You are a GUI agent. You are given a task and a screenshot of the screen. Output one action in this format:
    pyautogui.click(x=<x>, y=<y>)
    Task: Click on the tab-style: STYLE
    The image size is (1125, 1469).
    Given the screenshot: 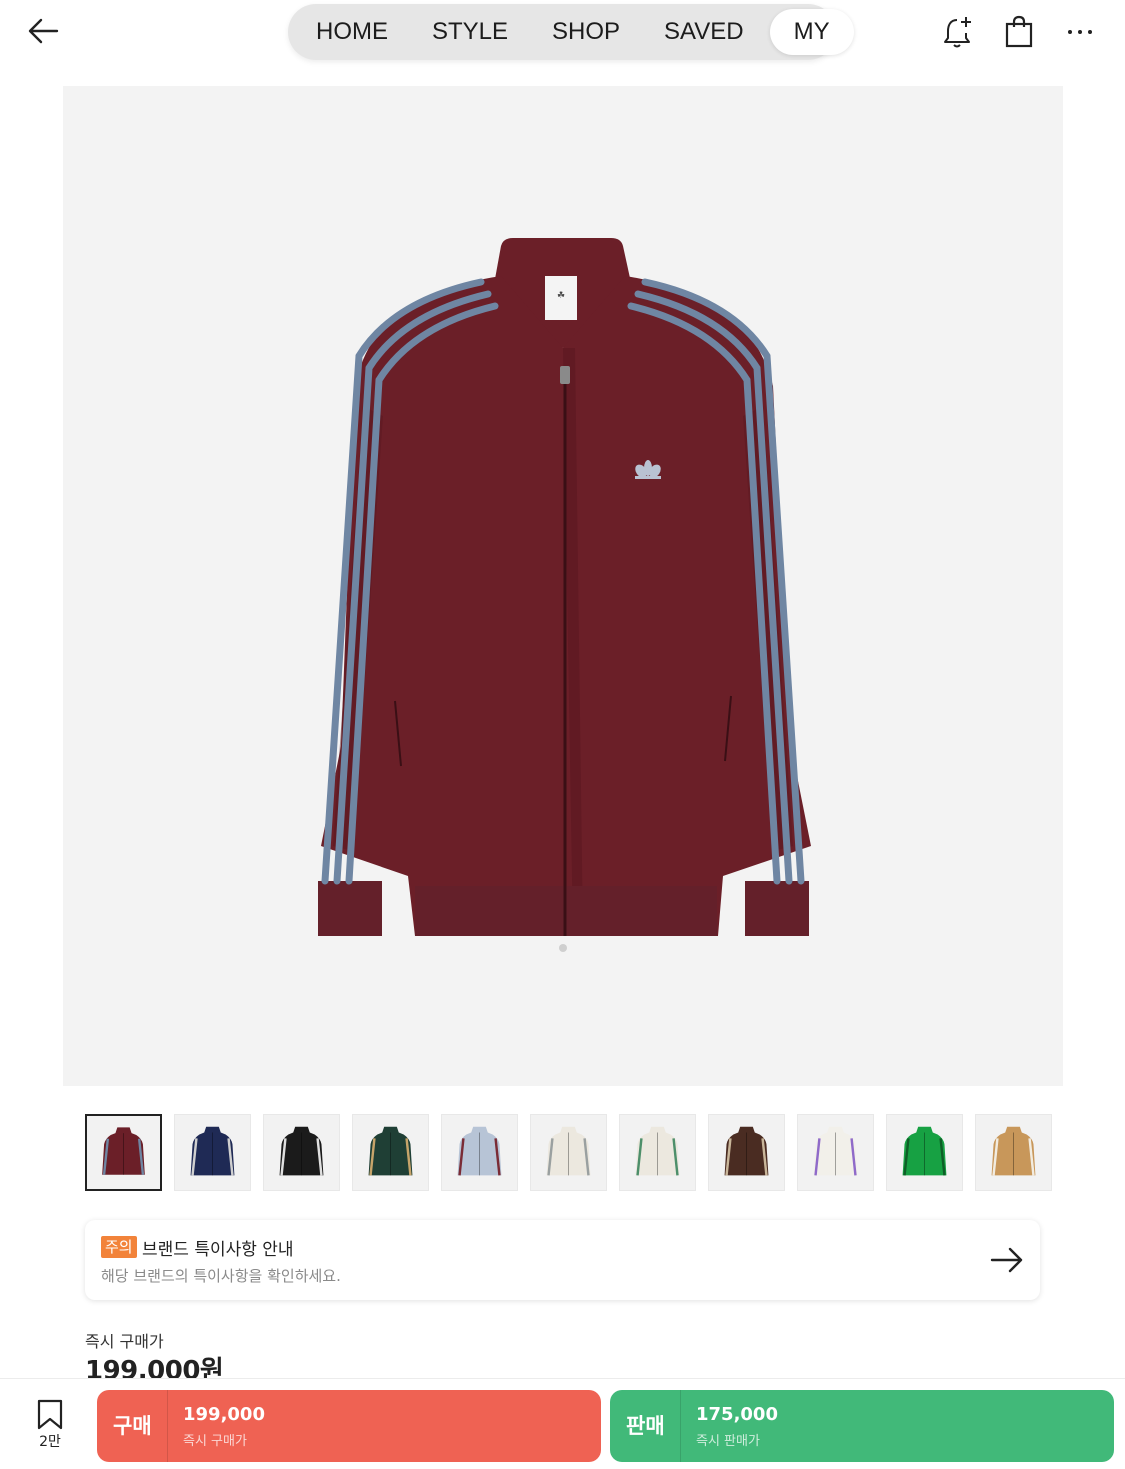 What is the action you would take?
    pyautogui.click(x=470, y=32)
    